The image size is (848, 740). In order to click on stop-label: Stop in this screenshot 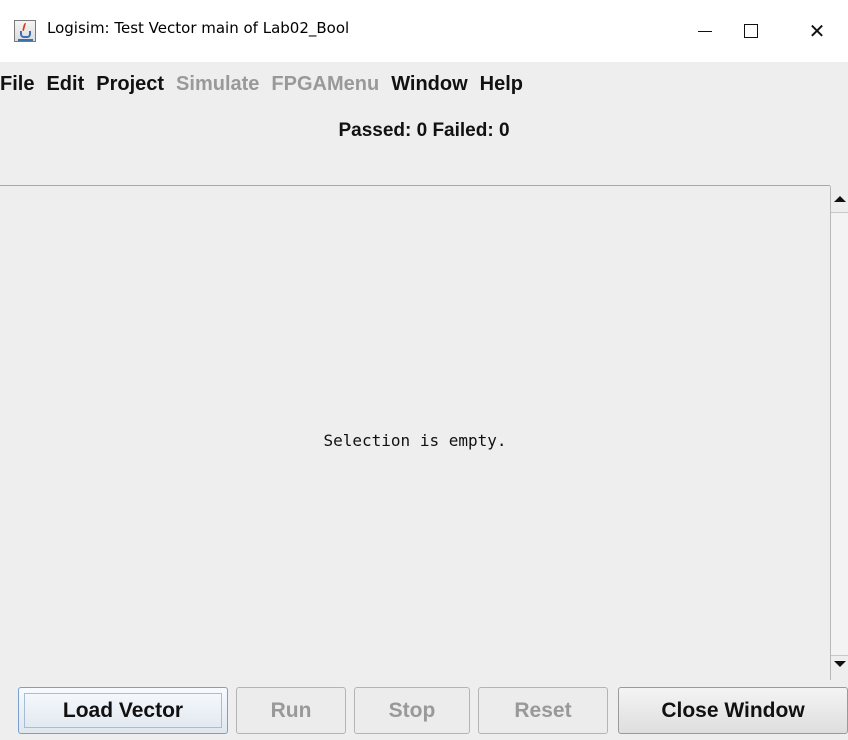, I will do `click(412, 710)`.